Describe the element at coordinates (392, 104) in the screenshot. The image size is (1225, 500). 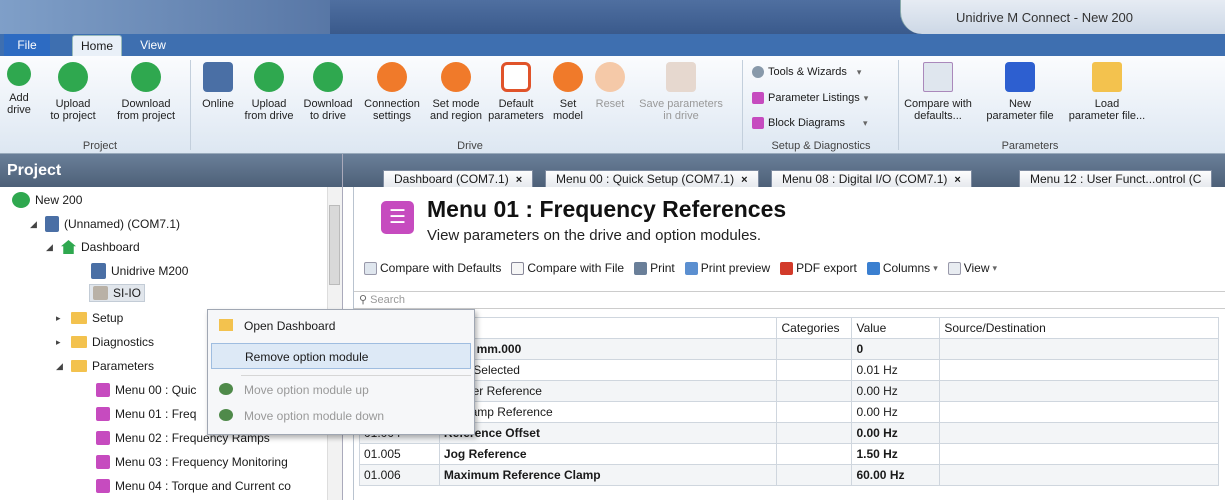
I see `connection-label-1: Connection` at that location.